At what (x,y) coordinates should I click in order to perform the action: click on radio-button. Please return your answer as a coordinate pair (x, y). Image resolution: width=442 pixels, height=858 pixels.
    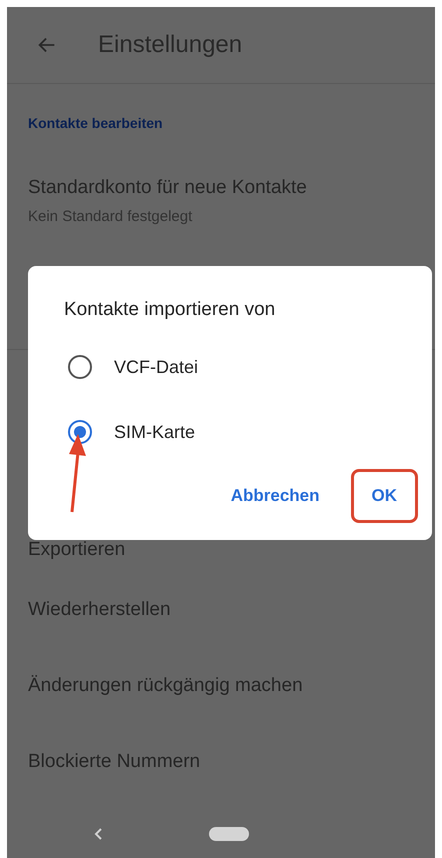
    Looking at the image, I should click on (80, 367).